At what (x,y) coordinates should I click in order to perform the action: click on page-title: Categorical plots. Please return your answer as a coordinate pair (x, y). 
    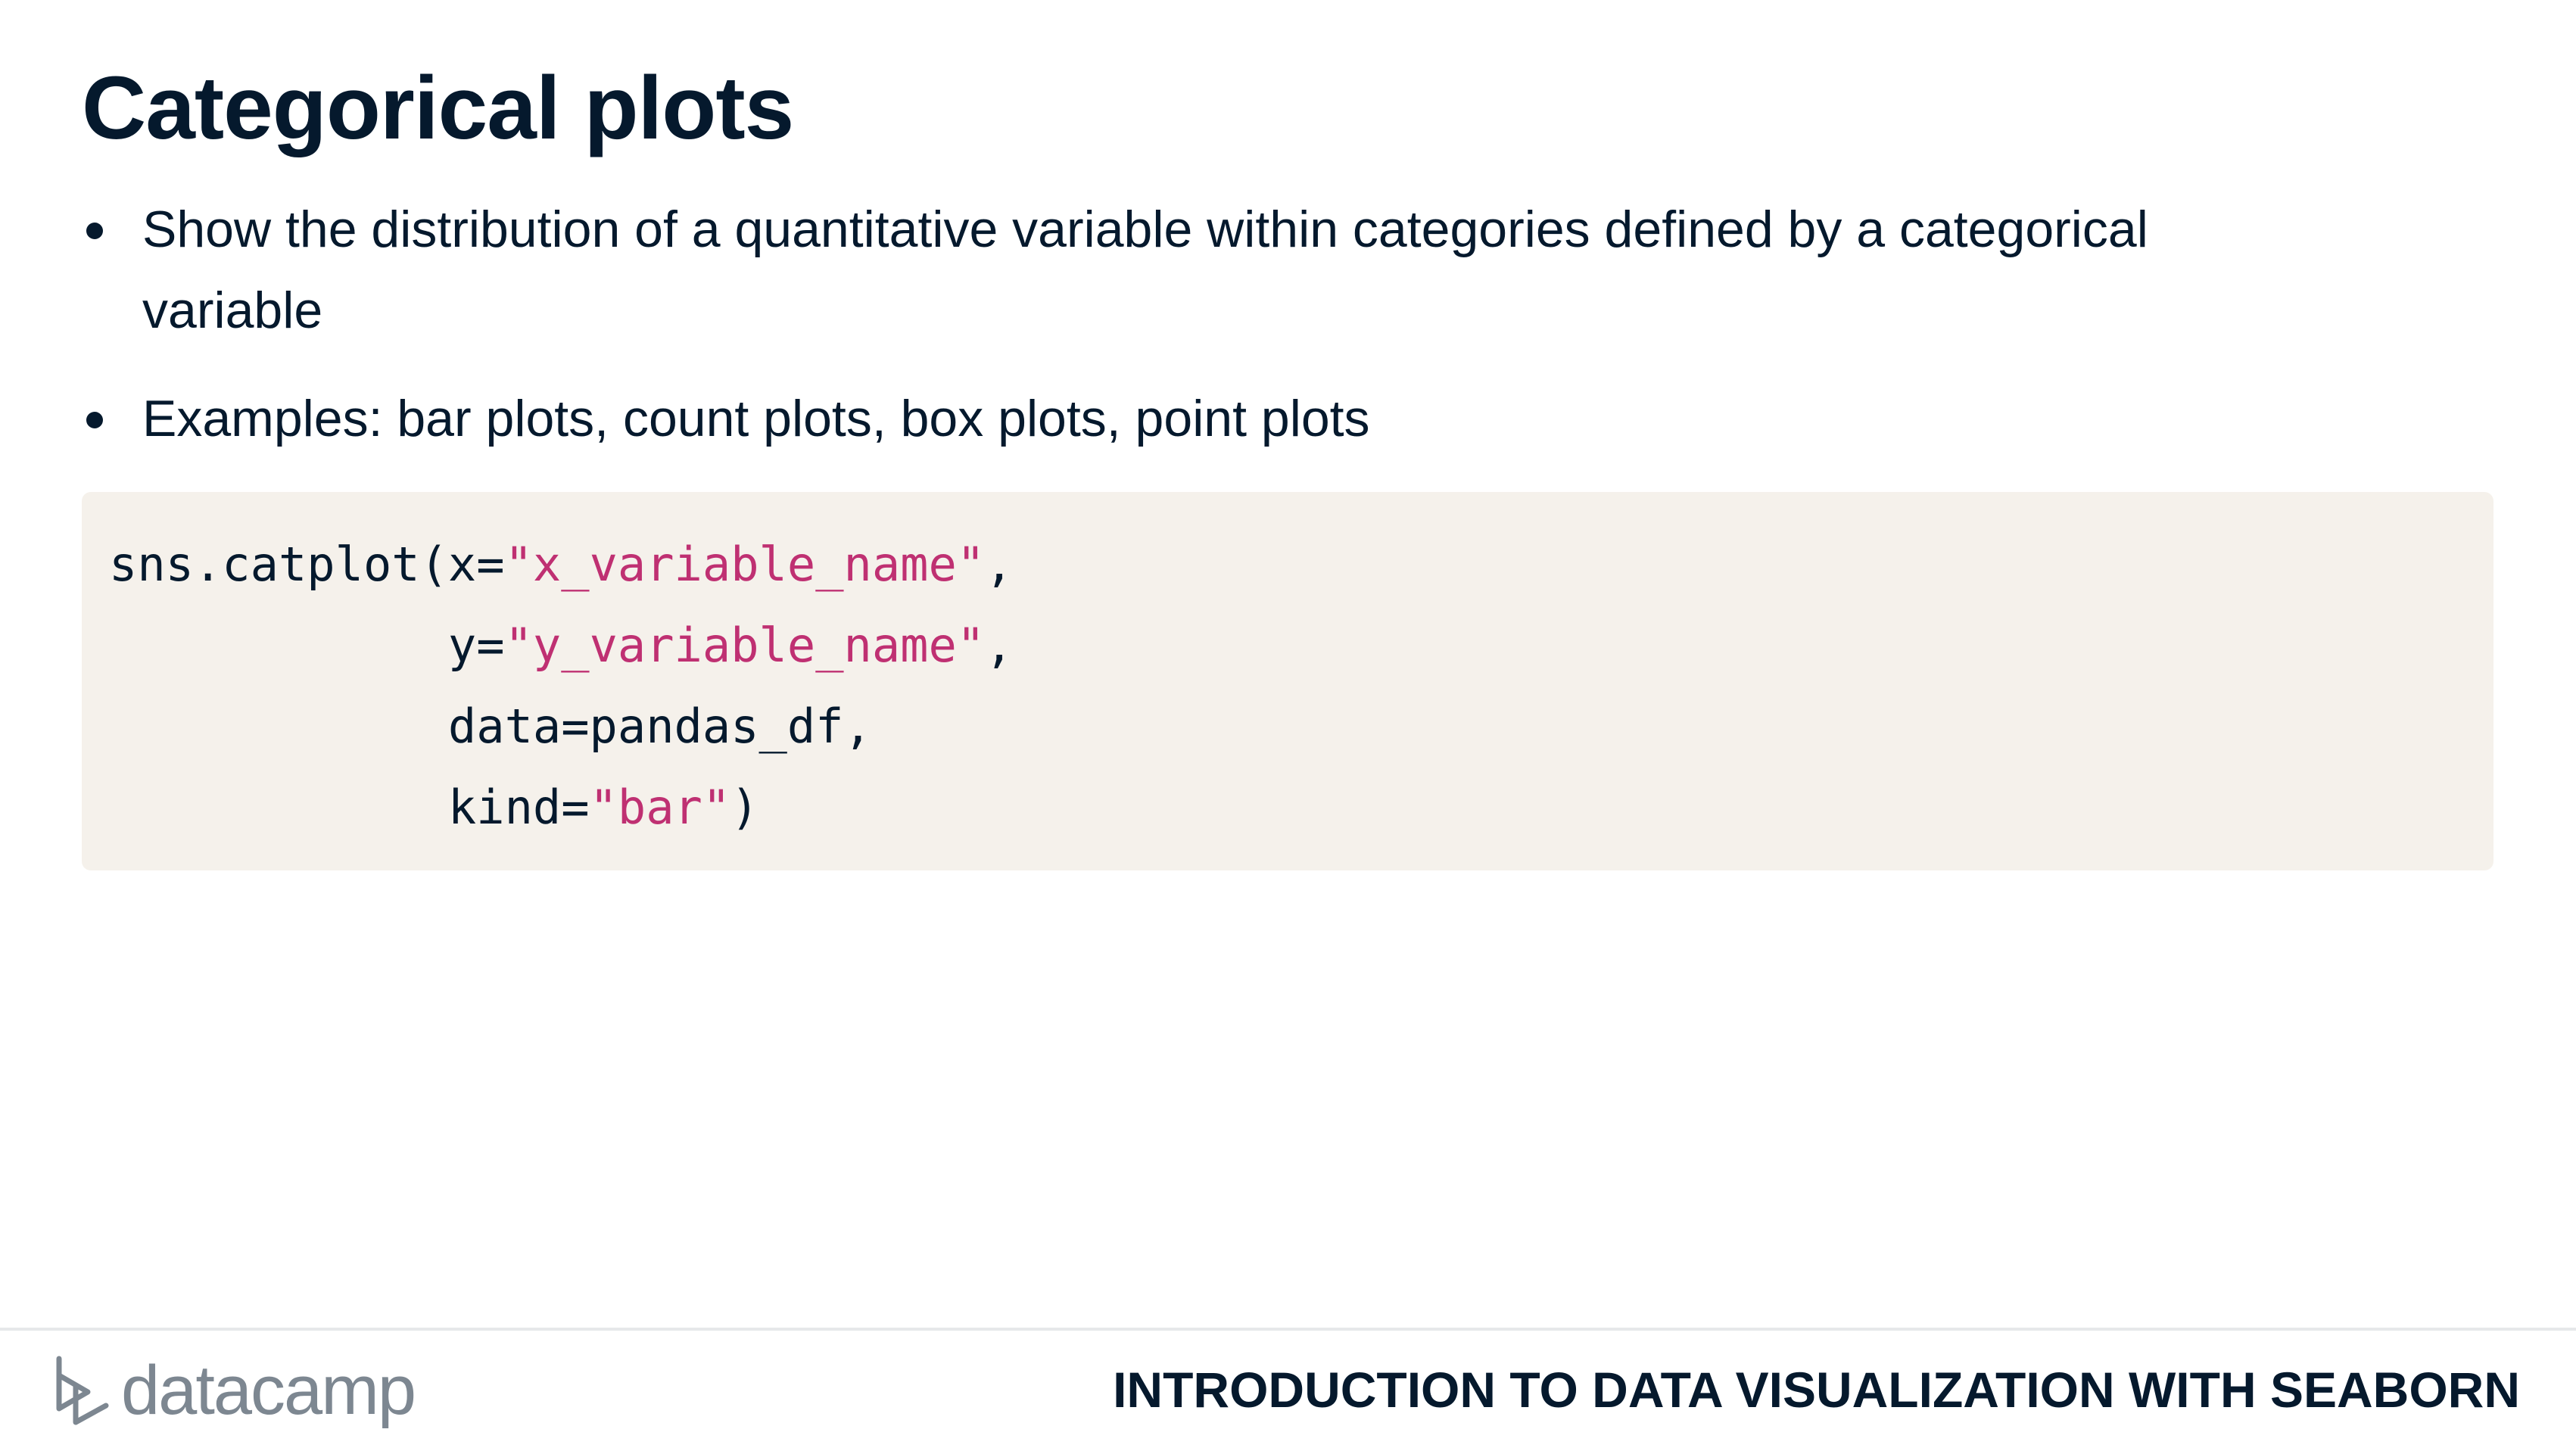
    Looking at the image, I should click on (438, 108).